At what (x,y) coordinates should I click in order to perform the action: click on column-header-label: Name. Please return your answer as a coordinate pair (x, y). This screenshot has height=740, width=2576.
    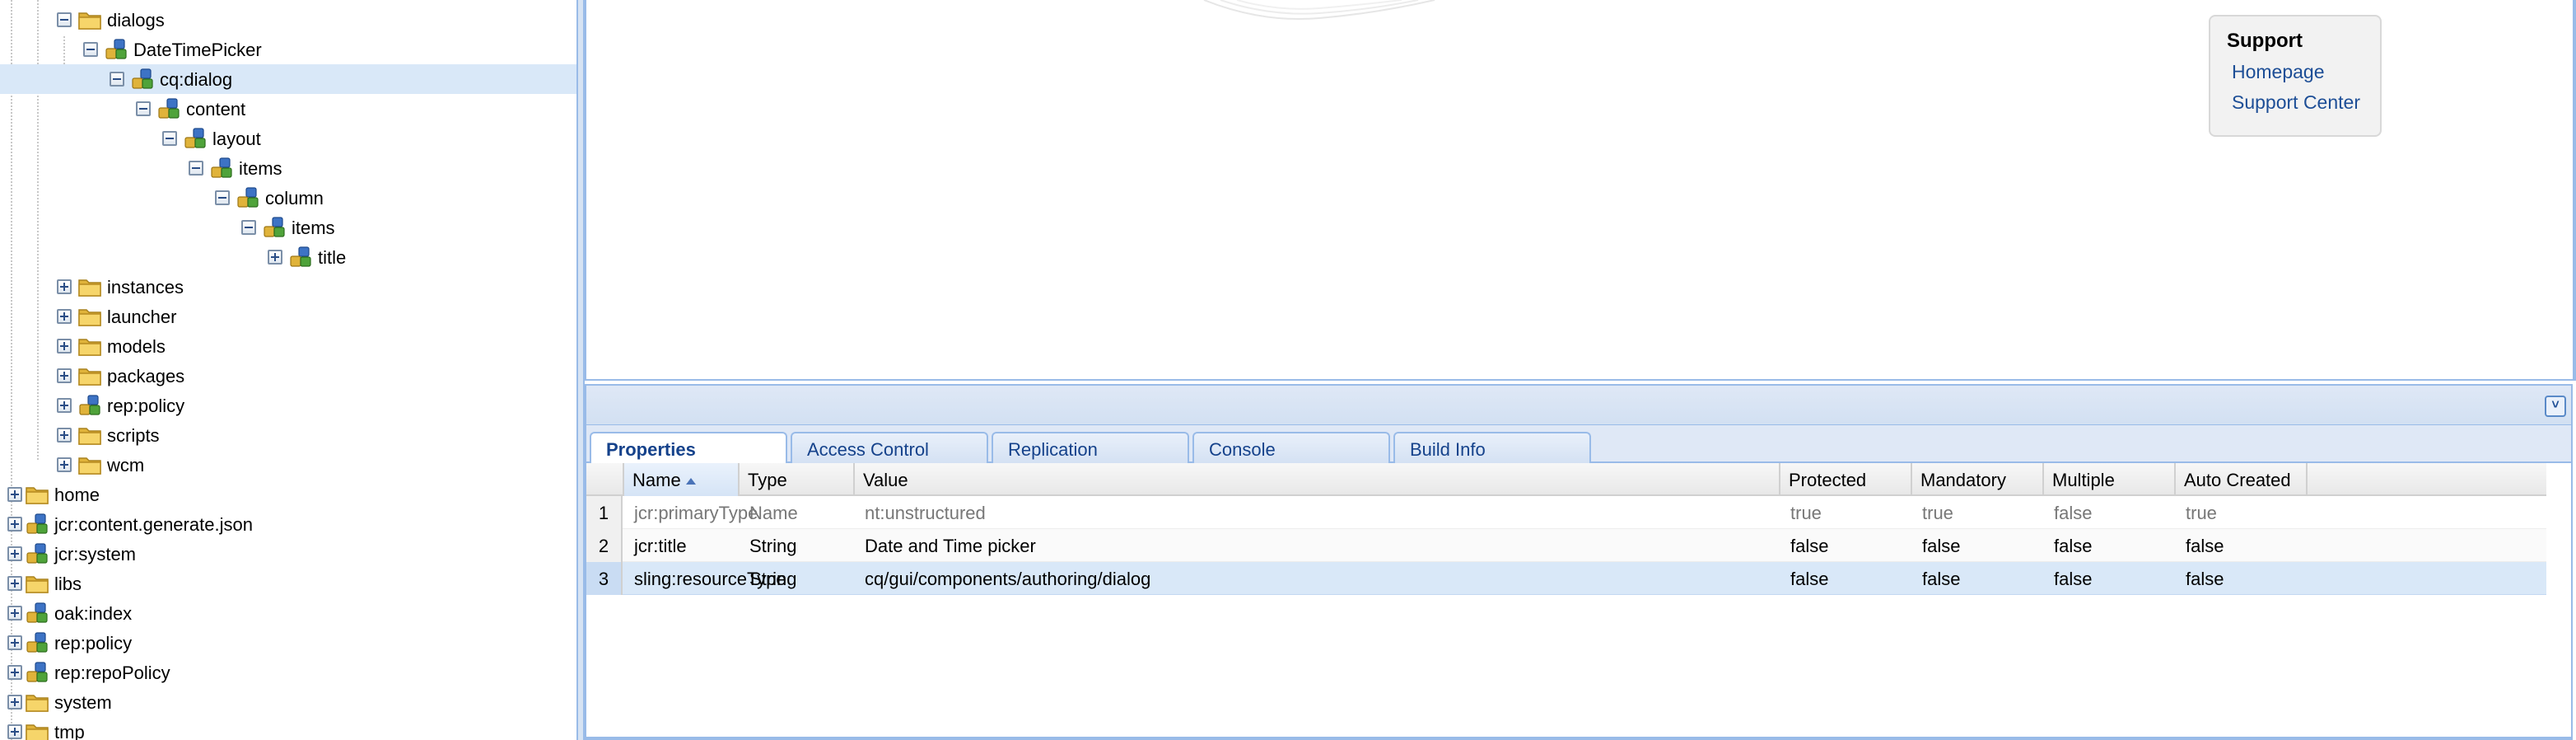
    Looking at the image, I should click on (656, 480).